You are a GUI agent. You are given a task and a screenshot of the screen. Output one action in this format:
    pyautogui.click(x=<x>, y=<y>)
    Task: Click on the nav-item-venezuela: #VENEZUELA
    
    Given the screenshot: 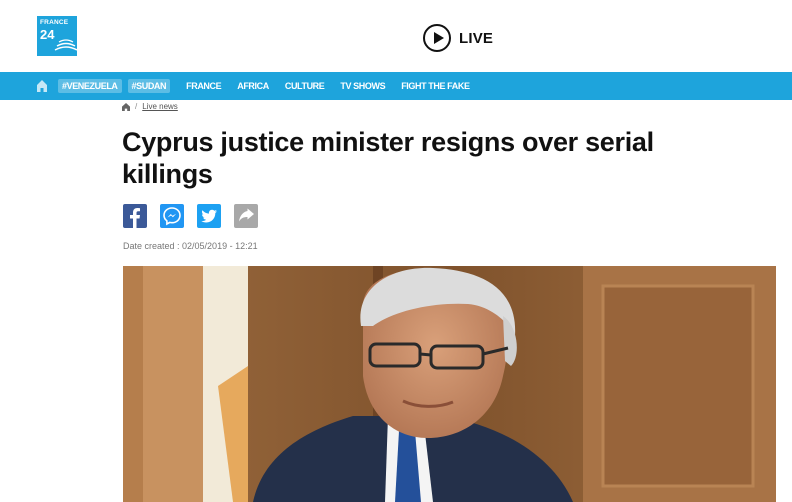 What is the action you would take?
    pyautogui.click(x=90, y=86)
    